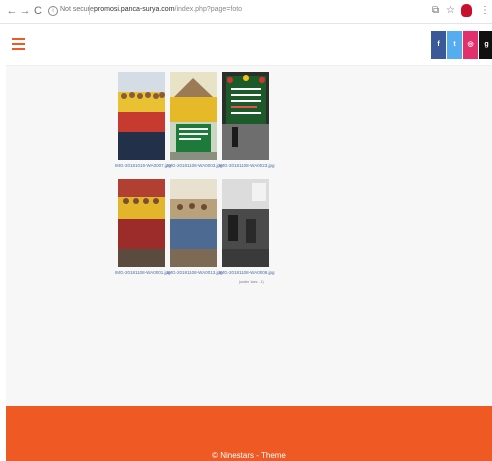  Describe the element at coordinates (485, 45) in the screenshot. I see `google-plus-icon: g` at that location.